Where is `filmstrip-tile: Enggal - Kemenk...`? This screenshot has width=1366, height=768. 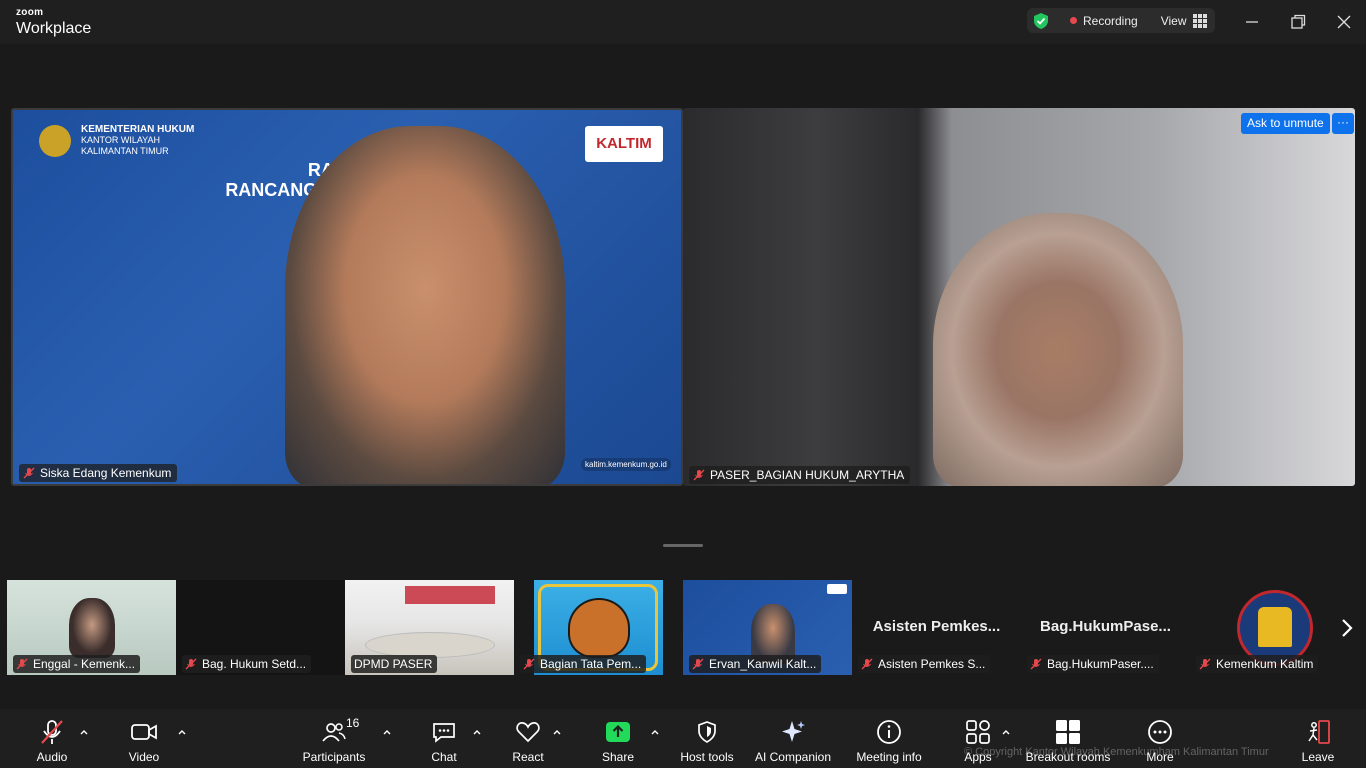 filmstrip-tile: Enggal - Kemenk... is located at coordinates (91, 627).